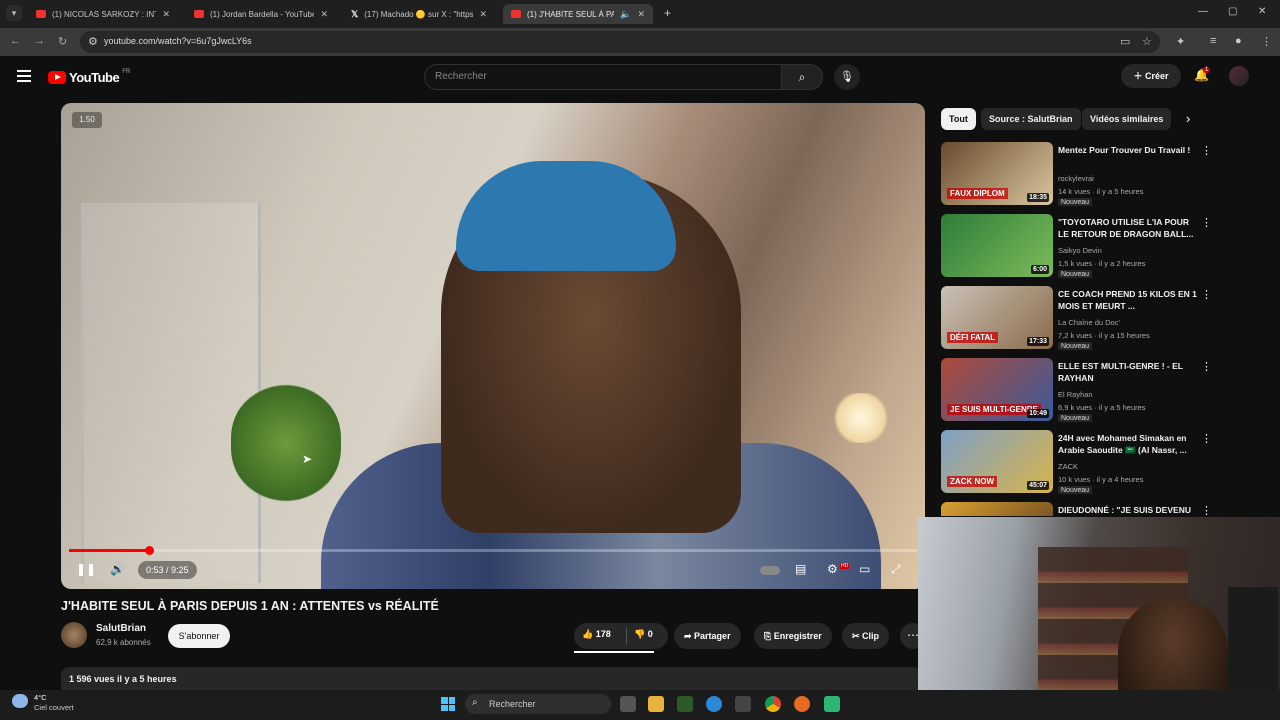 Image resolution: width=1280 pixels, height=720 pixels. I want to click on thumbnail-caption: FAUX DIPLOM, so click(977, 193).